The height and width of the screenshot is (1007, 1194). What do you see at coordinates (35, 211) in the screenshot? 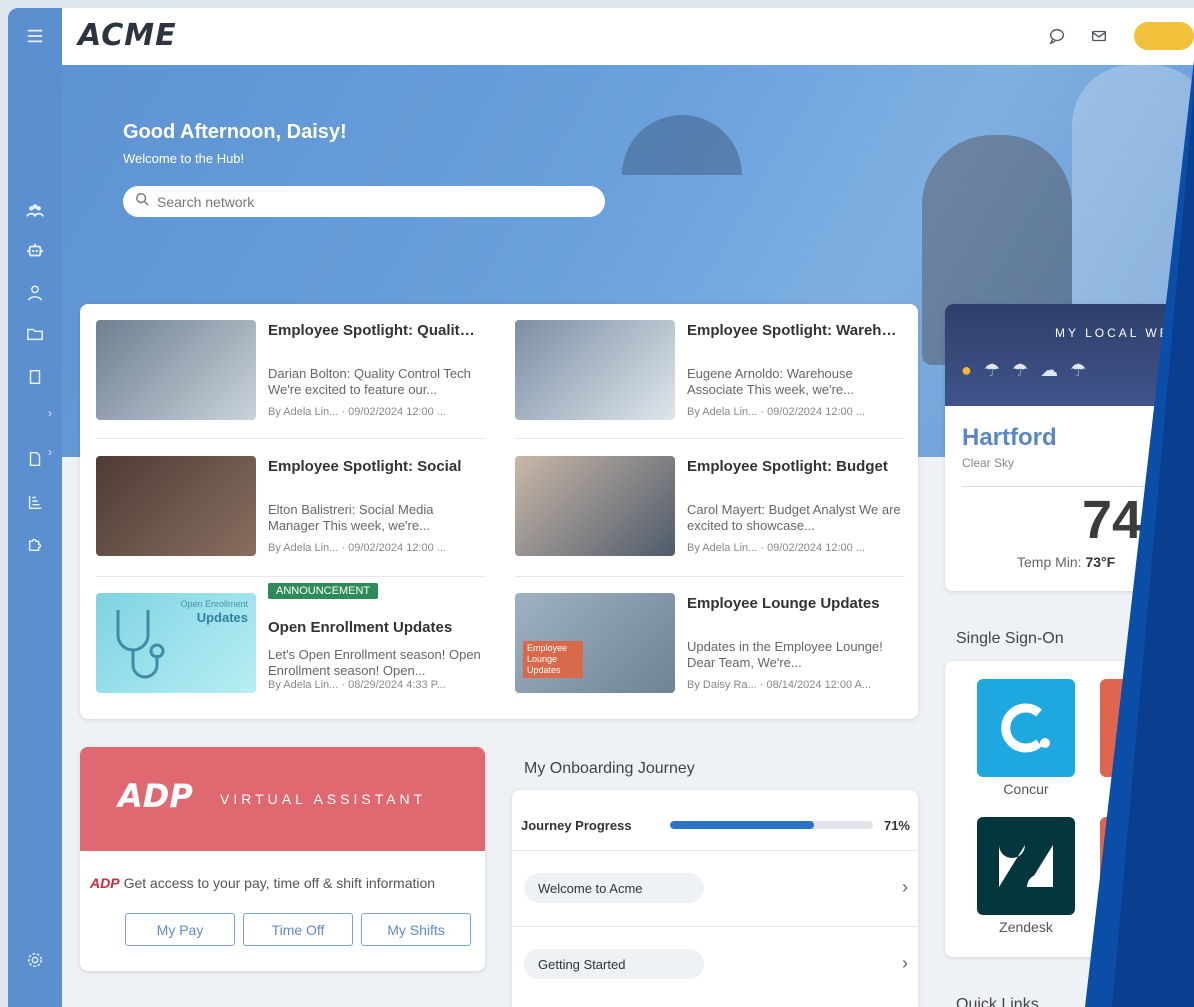
I see `people-icon` at bounding box center [35, 211].